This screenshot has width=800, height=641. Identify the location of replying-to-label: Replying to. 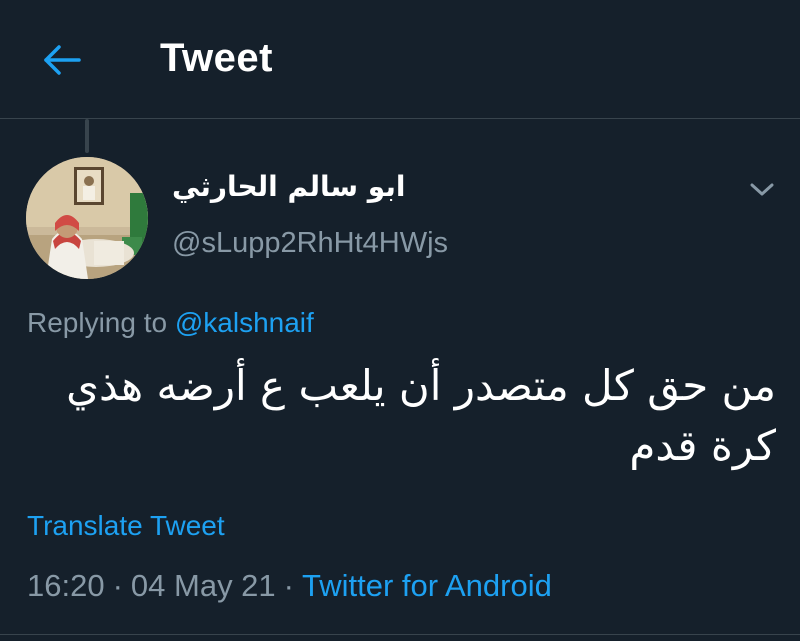
(97, 322).